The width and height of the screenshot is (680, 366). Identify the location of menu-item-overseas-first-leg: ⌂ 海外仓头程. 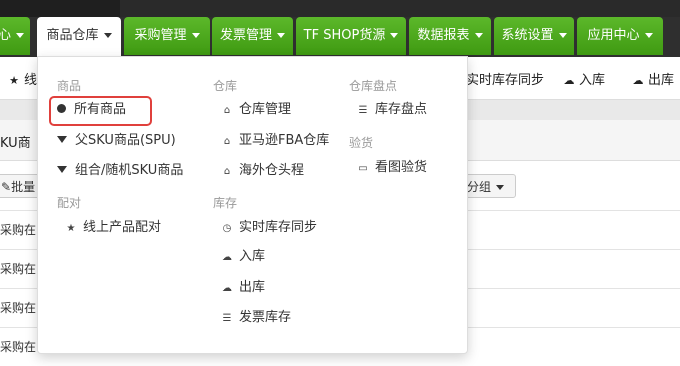
(262, 171).